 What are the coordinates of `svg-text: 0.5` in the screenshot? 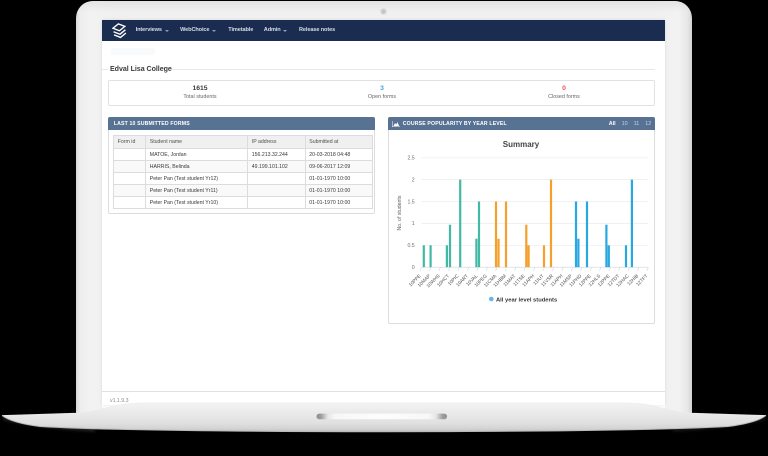 It's located at (410, 246).